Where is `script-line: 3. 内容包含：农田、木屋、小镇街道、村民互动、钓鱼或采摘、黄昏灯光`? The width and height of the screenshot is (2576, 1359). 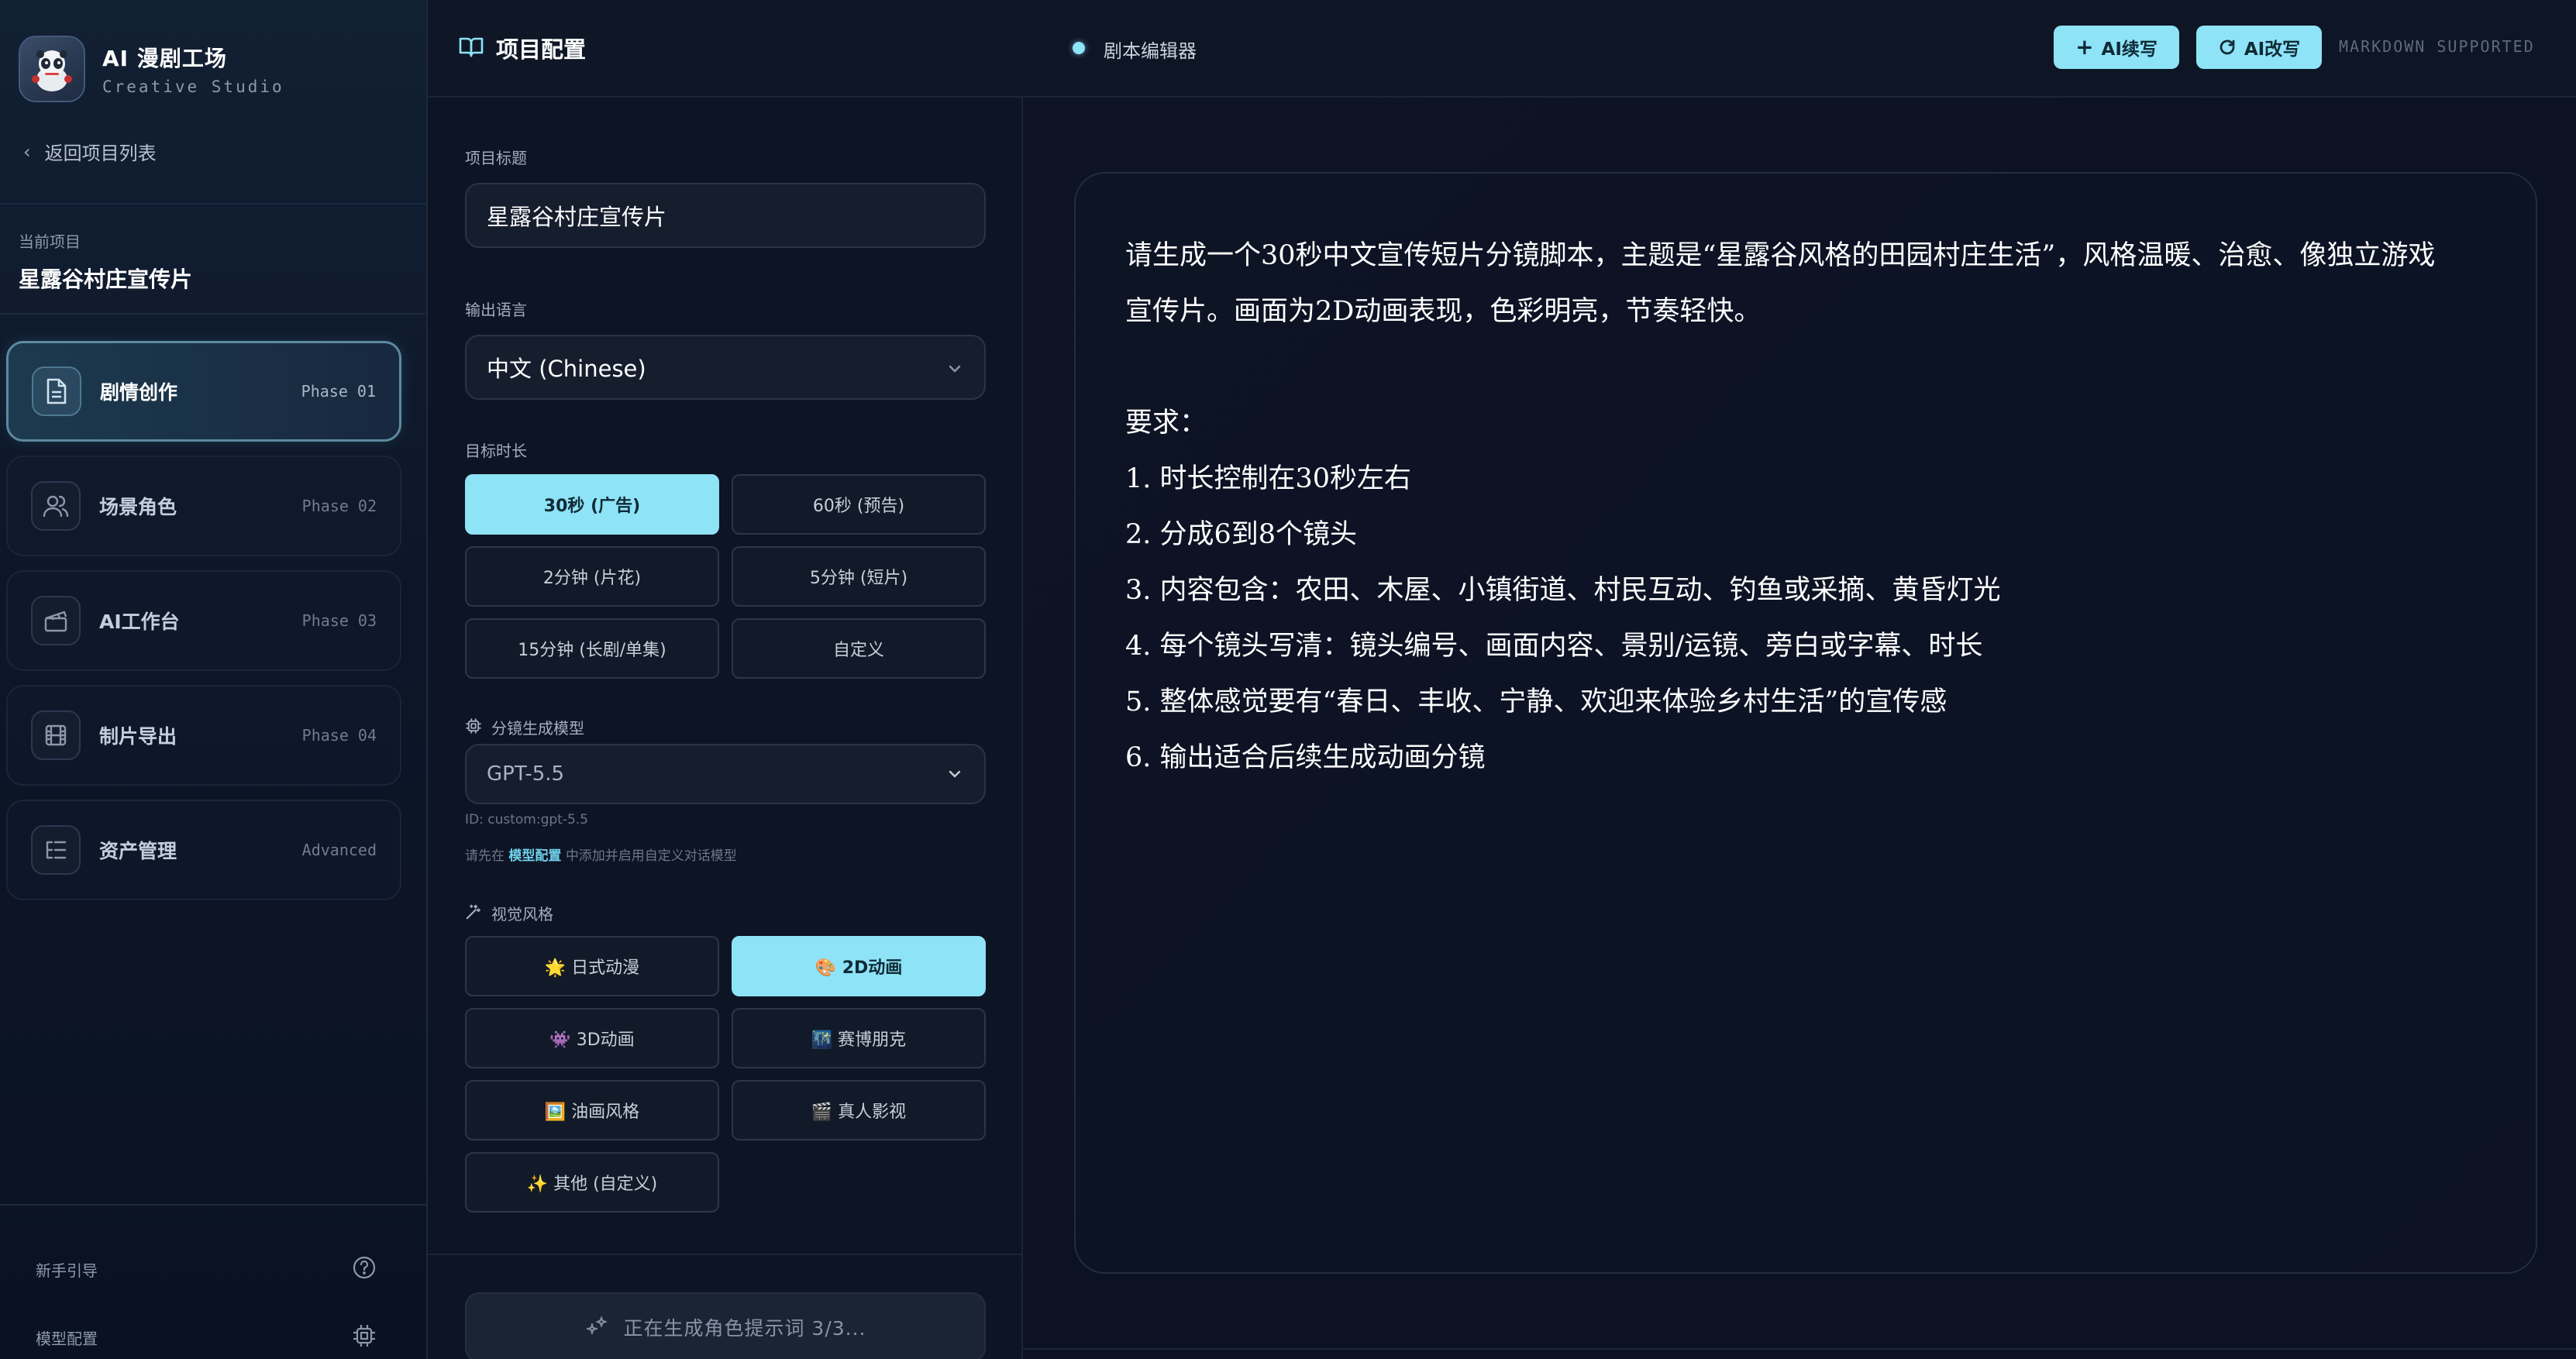
script-line: 3. 内容包含：农田、木屋、小镇街道、村民互动、钓鱼或采摘、黄昏灯光 is located at coordinates (1563, 590).